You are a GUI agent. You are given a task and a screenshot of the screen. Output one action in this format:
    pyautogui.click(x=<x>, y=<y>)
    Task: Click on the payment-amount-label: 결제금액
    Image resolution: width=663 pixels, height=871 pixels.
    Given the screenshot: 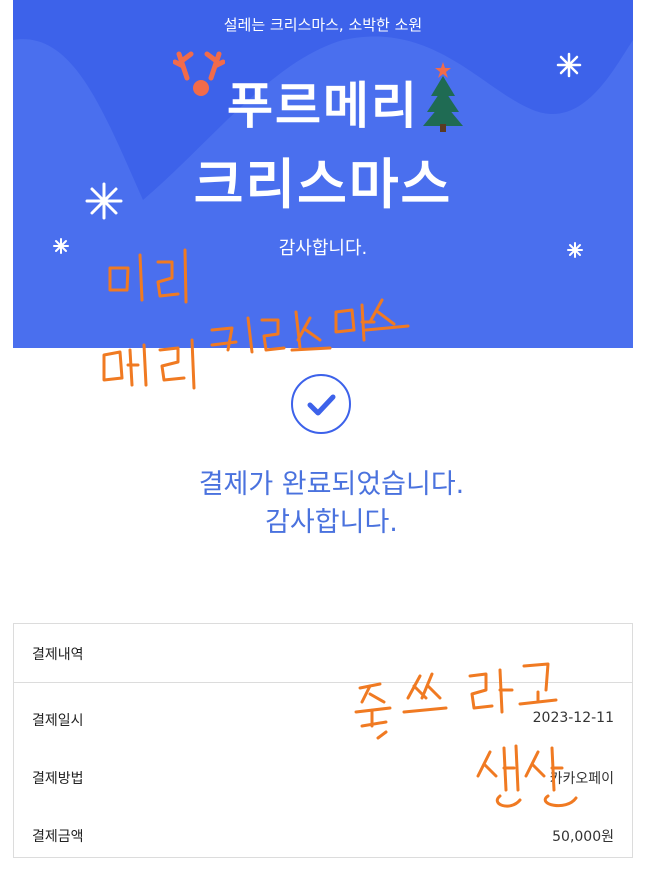 What is the action you would take?
    pyautogui.click(x=58, y=837)
    